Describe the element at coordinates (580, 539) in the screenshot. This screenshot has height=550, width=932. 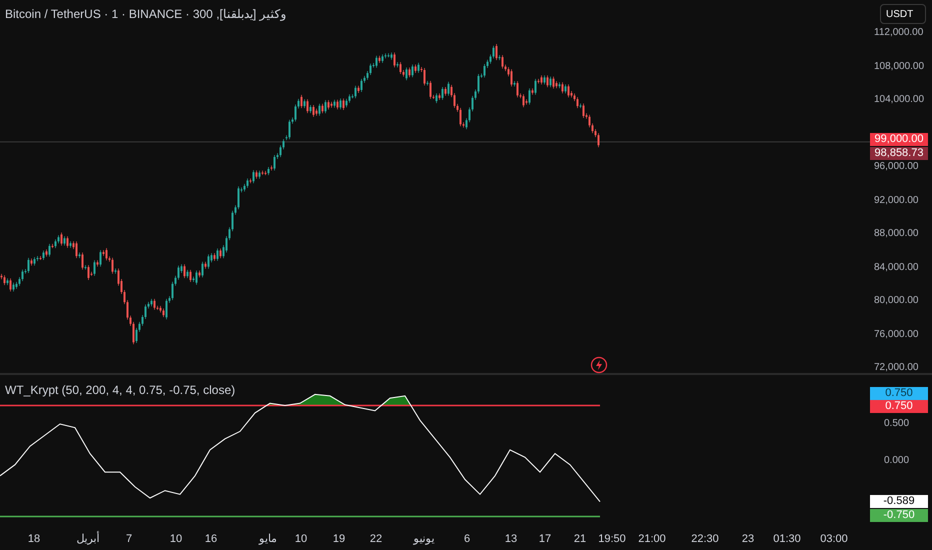
I see `time-axis-label: 21` at that location.